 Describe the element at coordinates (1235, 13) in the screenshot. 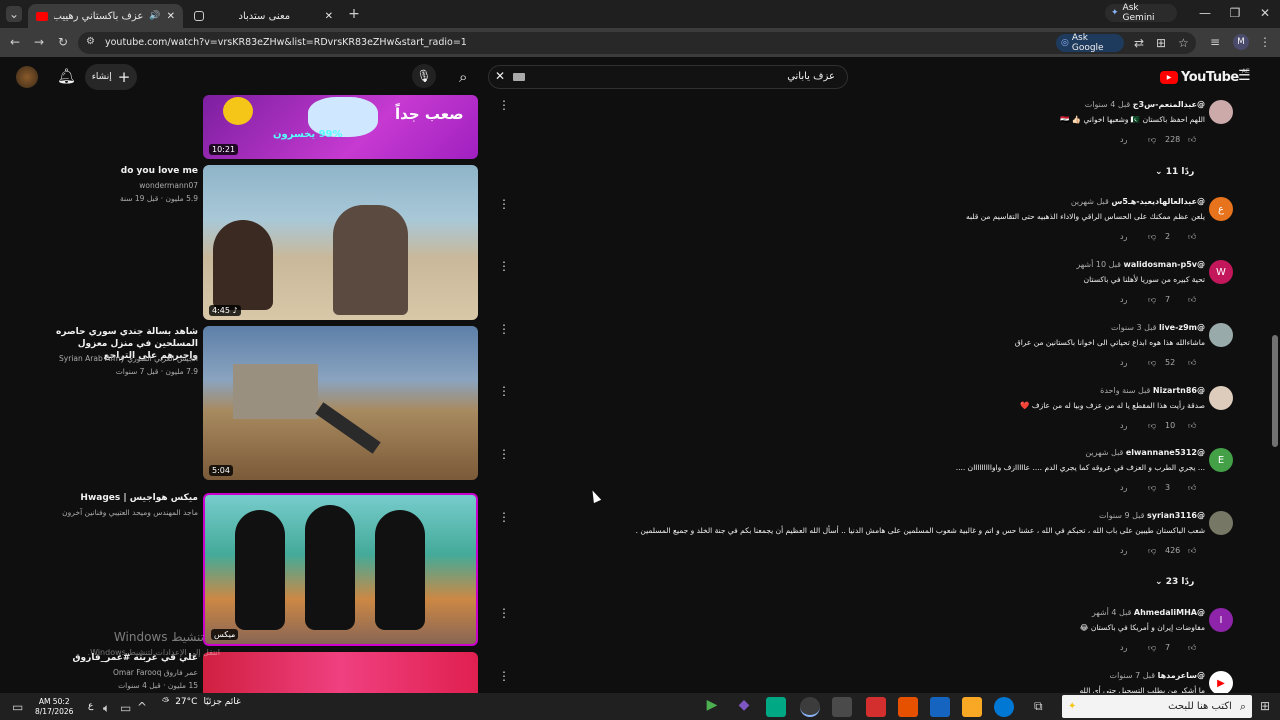

I see `maximize-icon: ❐` at that location.